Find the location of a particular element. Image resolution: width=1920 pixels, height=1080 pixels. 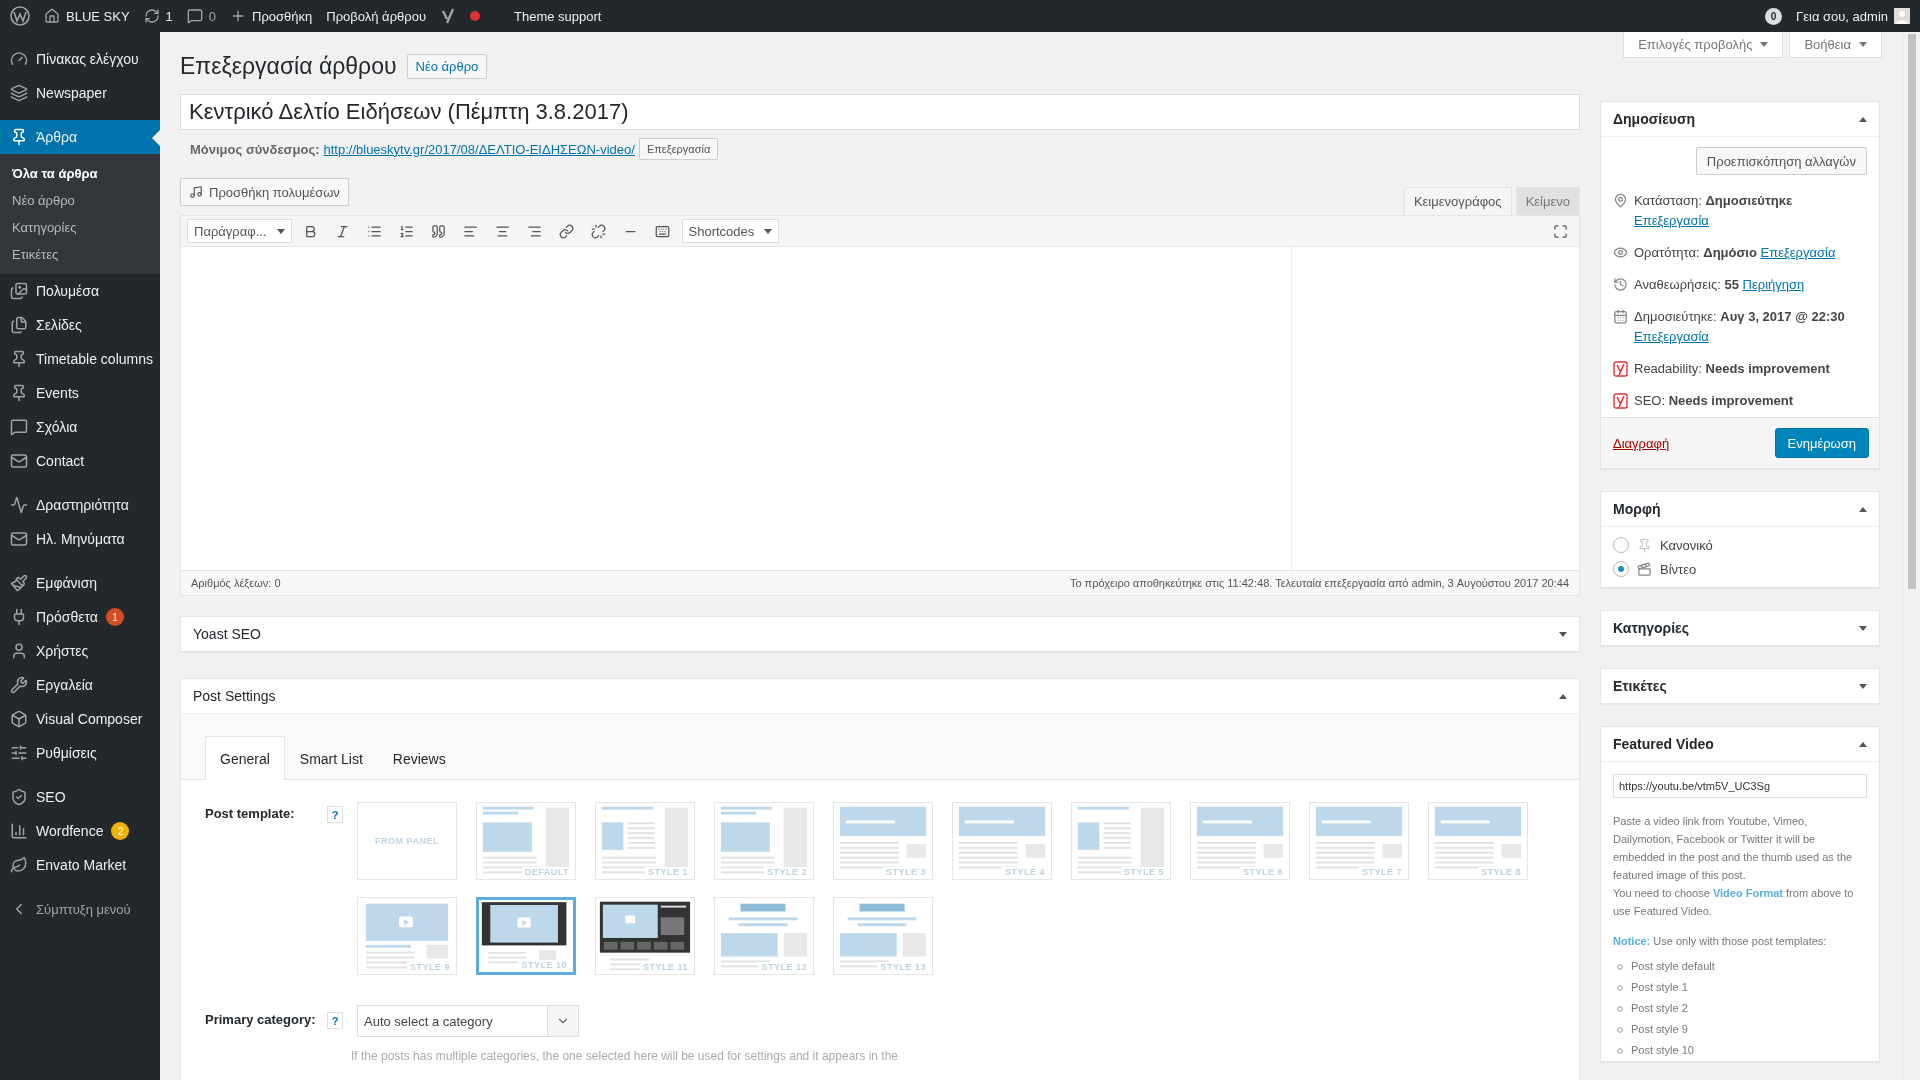

sidebar-item: Σελίδες is located at coordinates (80, 325).